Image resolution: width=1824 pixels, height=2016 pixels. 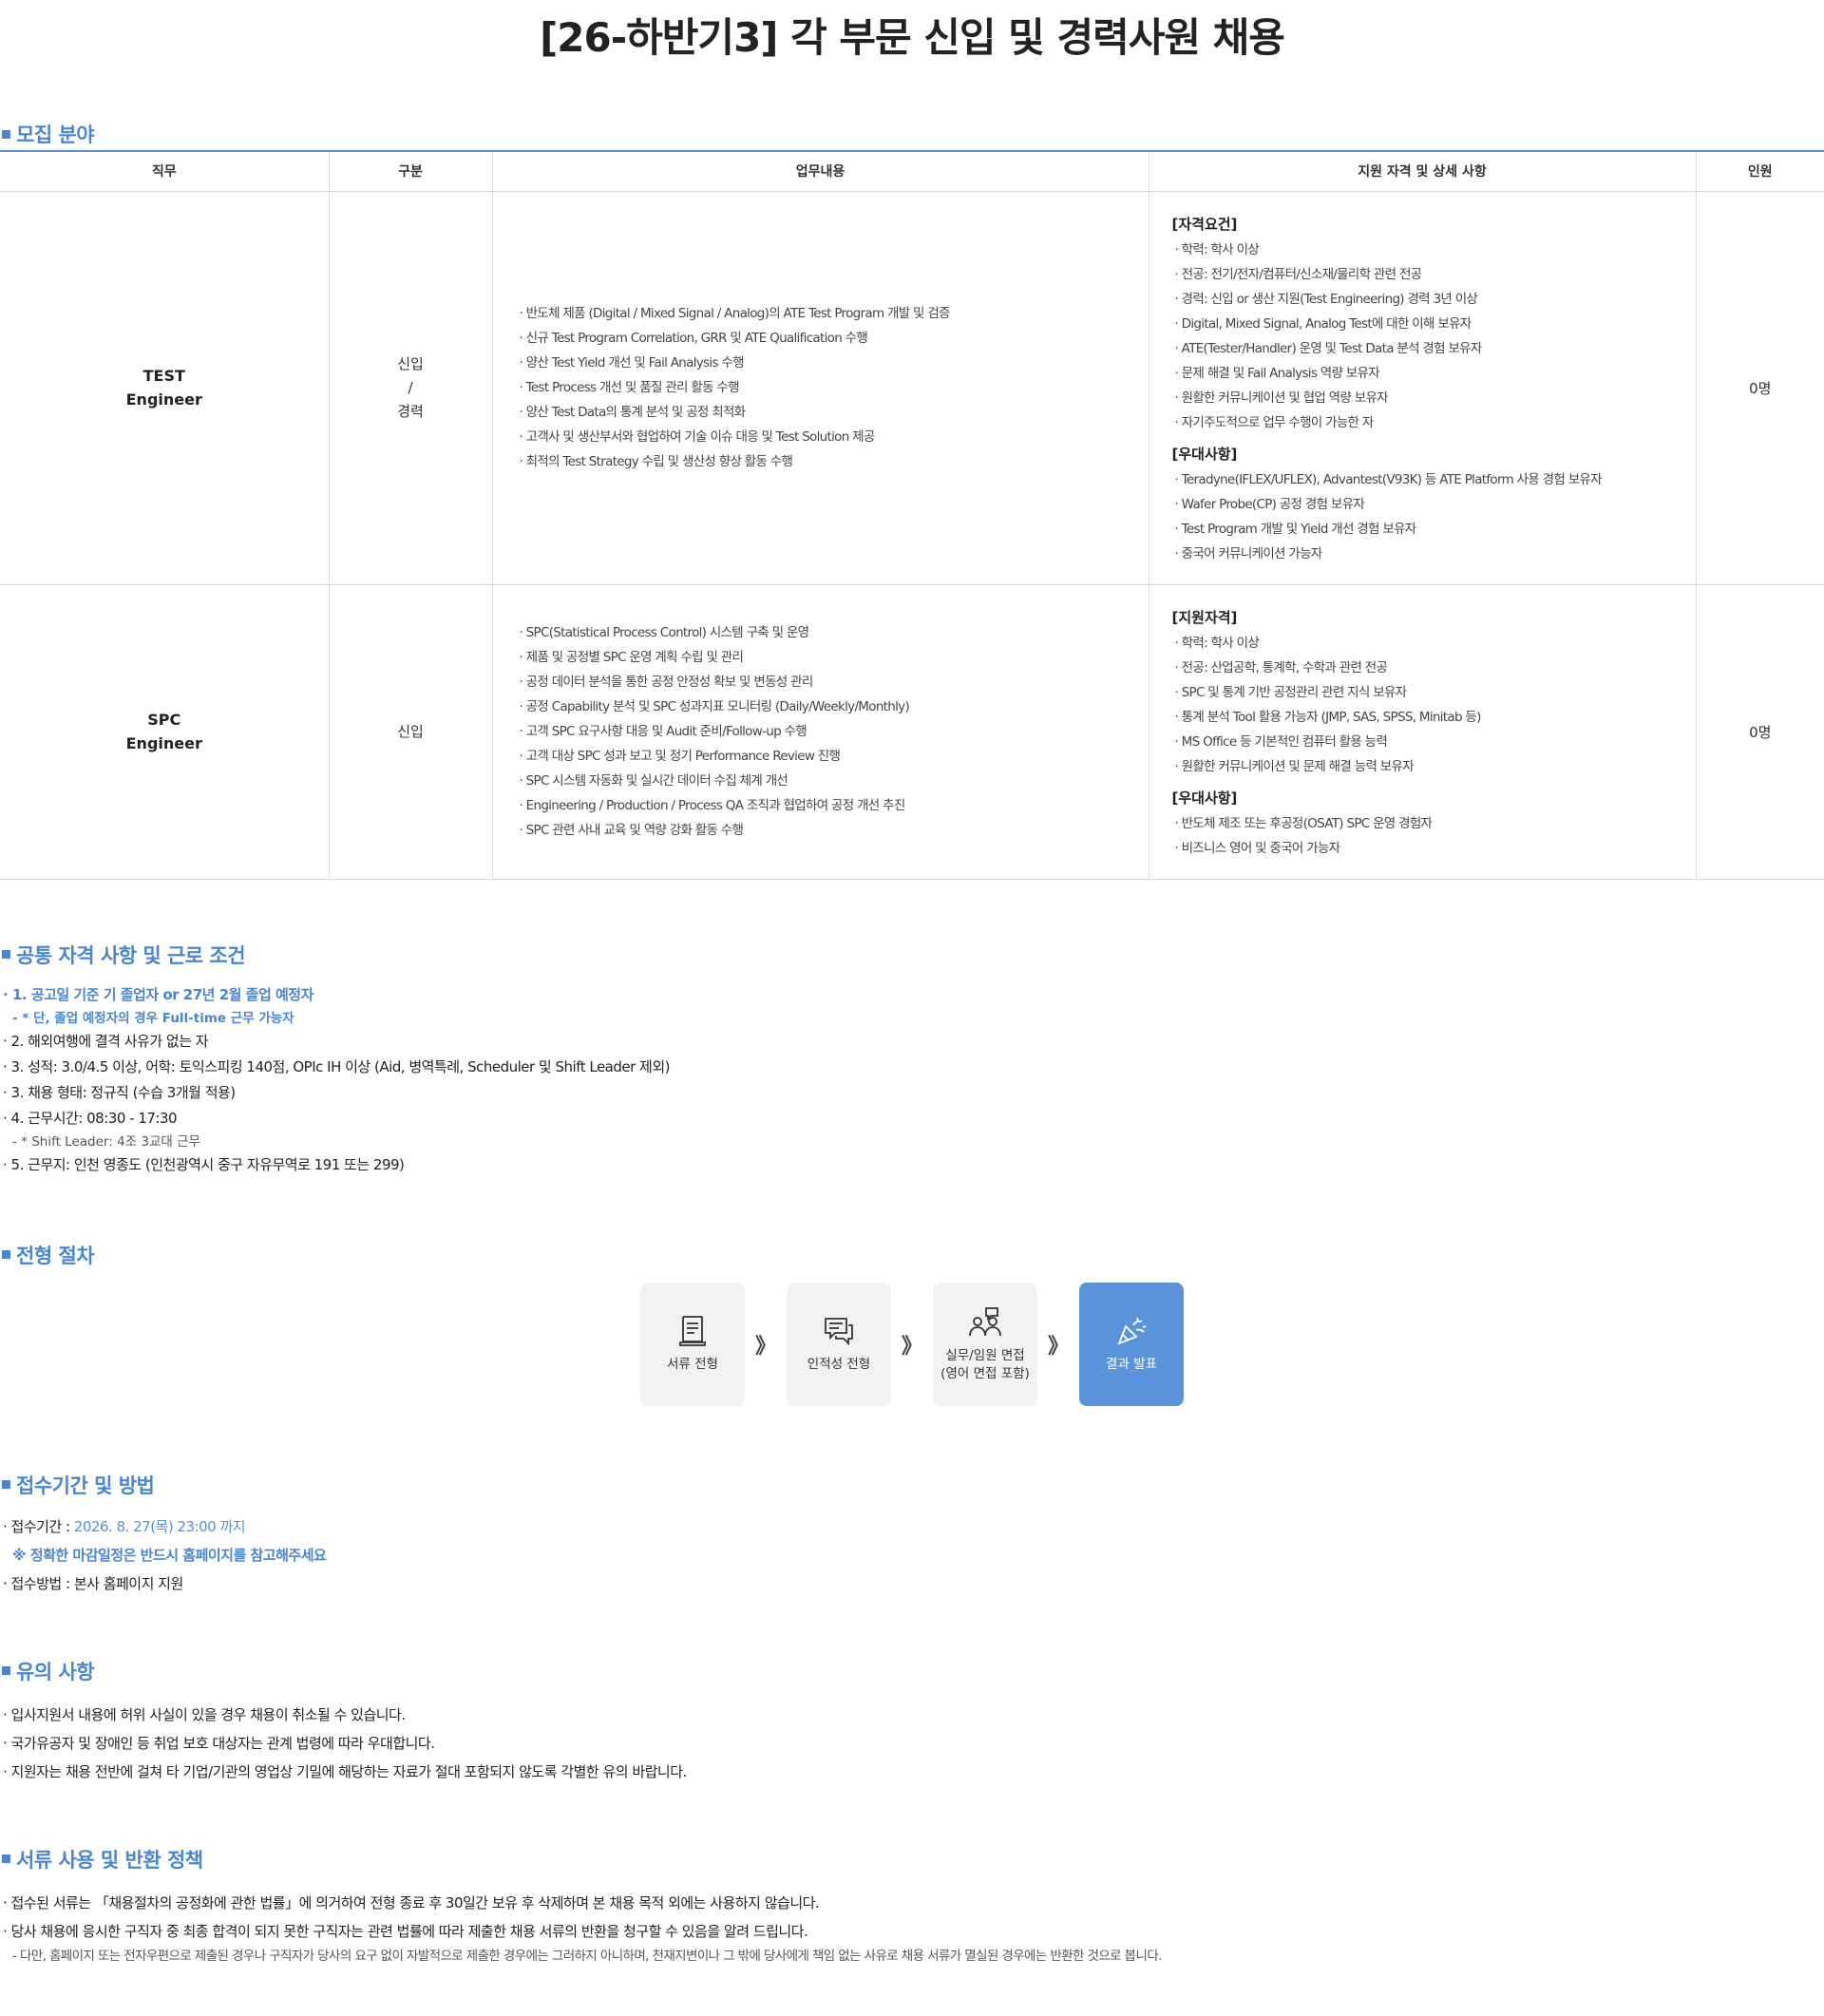 What do you see at coordinates (985, 1355) in the screenshot?
I see `process-step-label: 실무/임원 면접` at bounding box center [985, 1355].